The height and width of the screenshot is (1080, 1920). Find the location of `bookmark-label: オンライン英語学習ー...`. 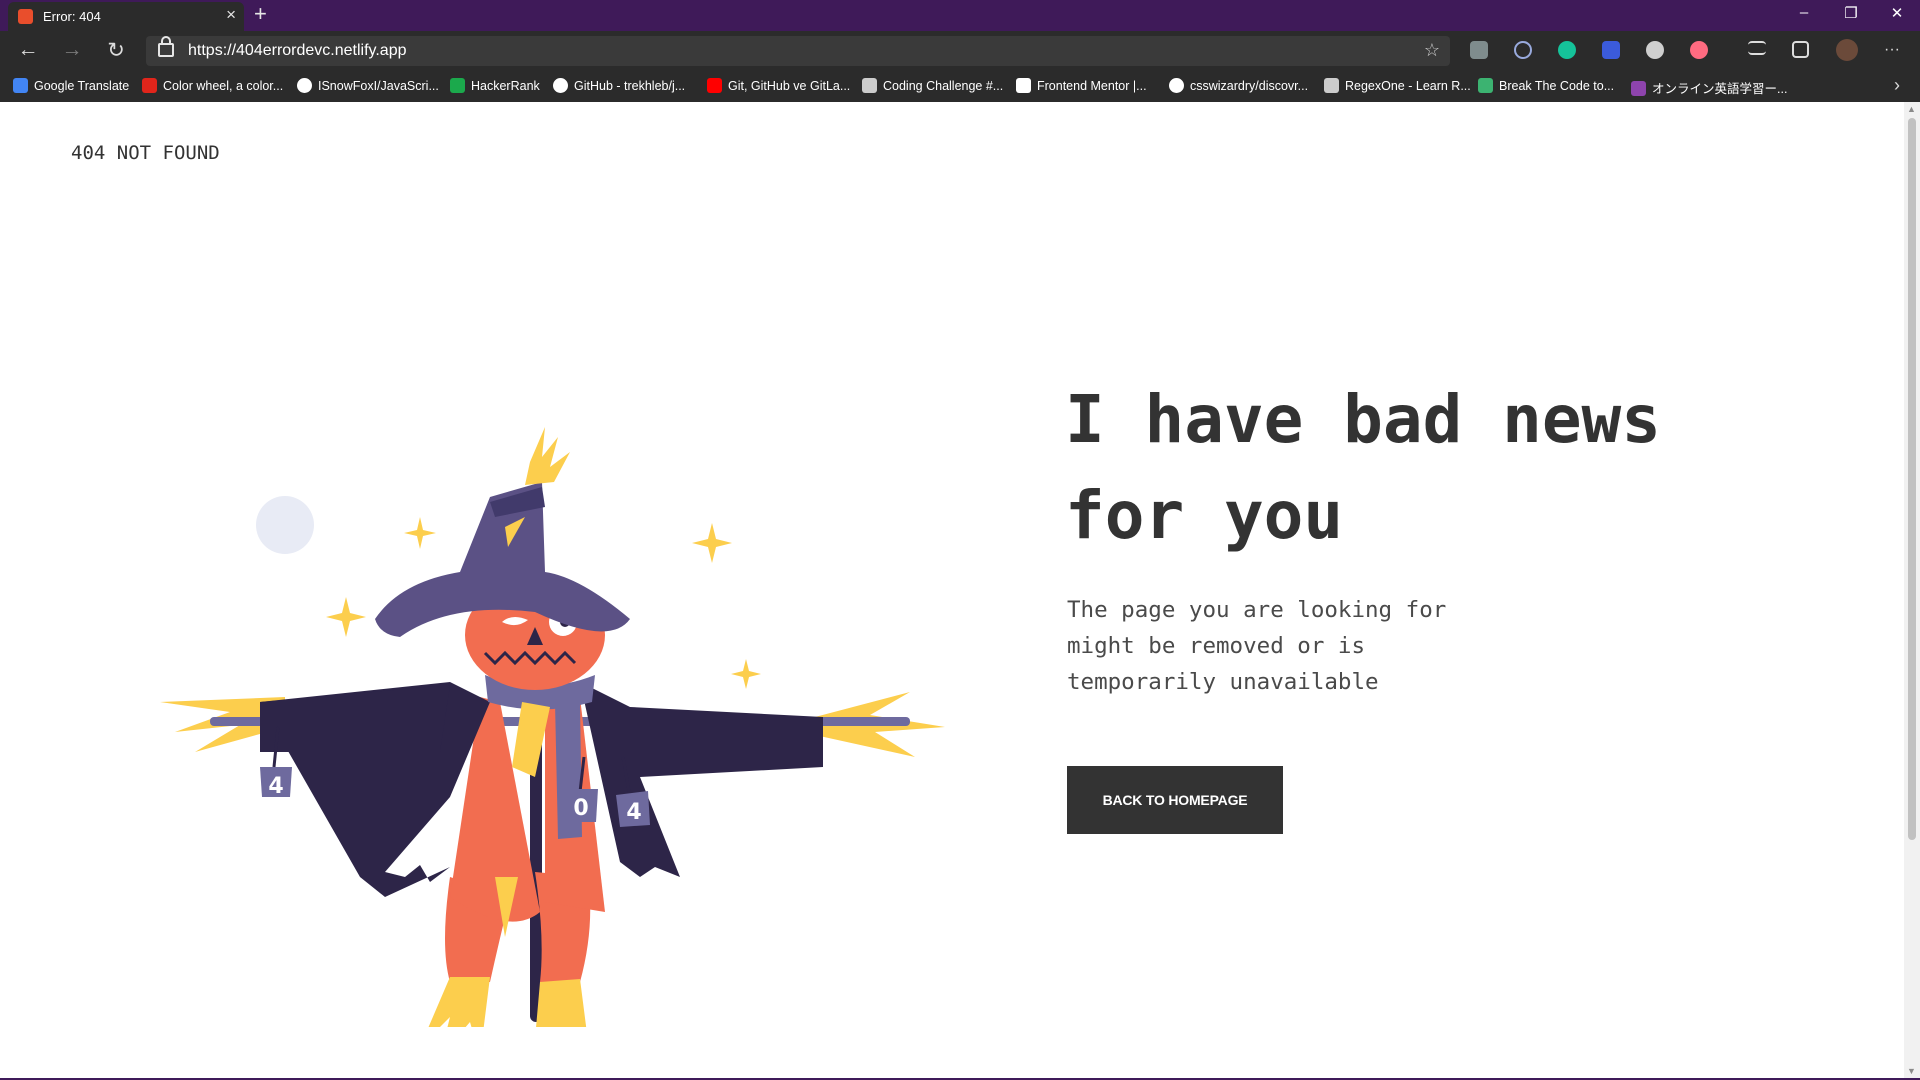

bookmark-label: オンライン英語学習ー... is located at coordinates (1720, 89).